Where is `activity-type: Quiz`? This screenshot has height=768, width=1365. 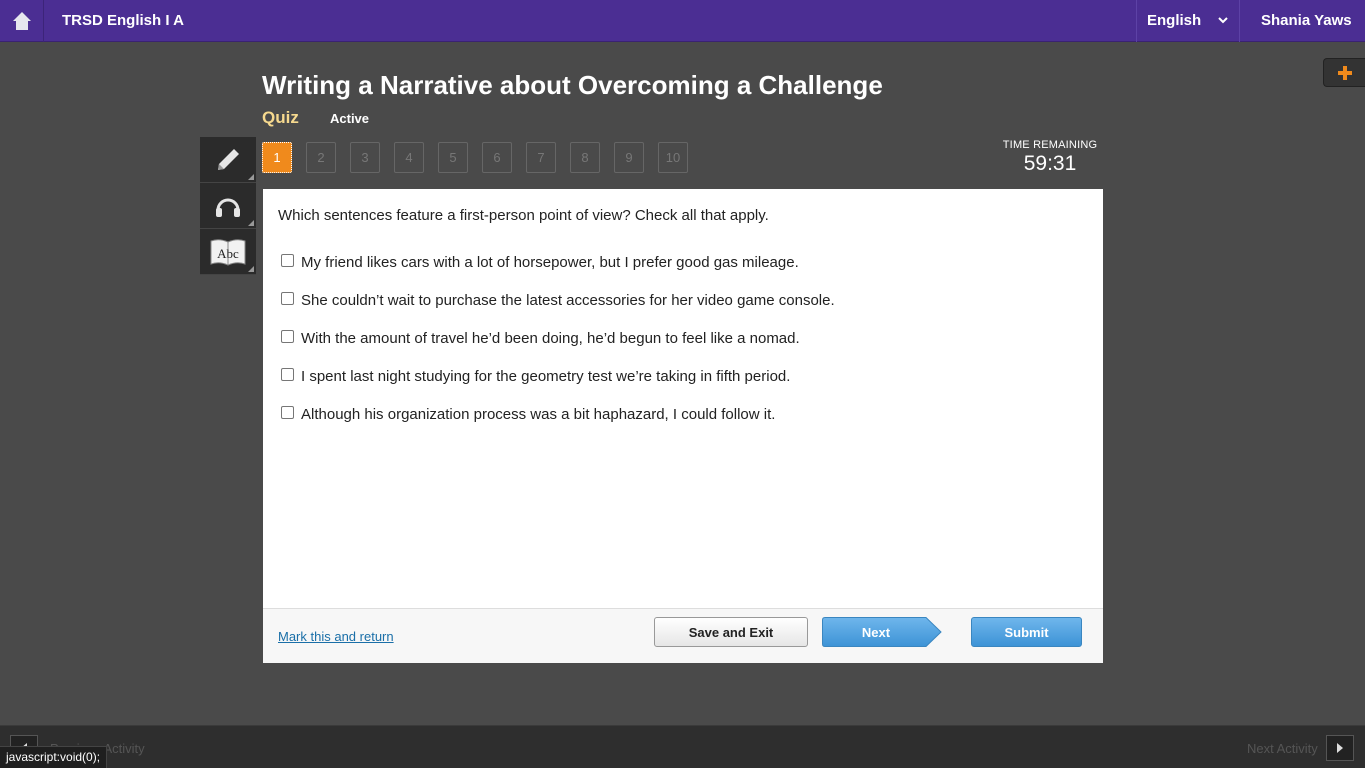 activity-type: Quiz is located at coordinates (280, 117).